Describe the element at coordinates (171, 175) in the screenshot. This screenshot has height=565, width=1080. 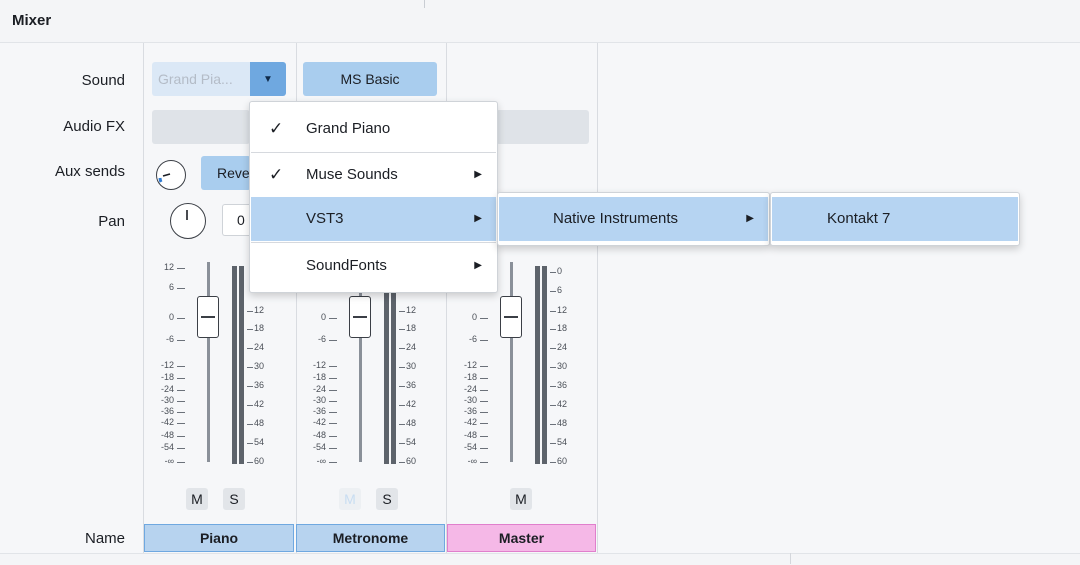
I see `piano-aux-send-knob` at that location.